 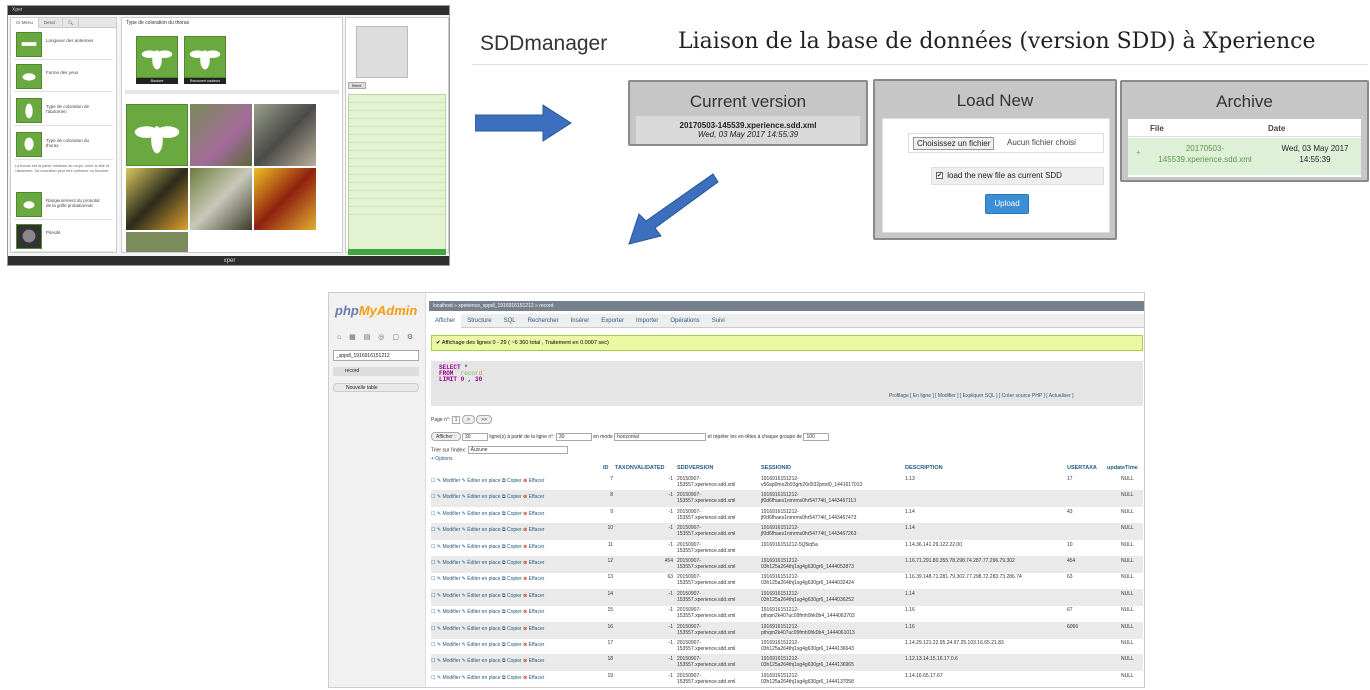 I want to click on tab-structure: Structure, so click(x=479, y=321).